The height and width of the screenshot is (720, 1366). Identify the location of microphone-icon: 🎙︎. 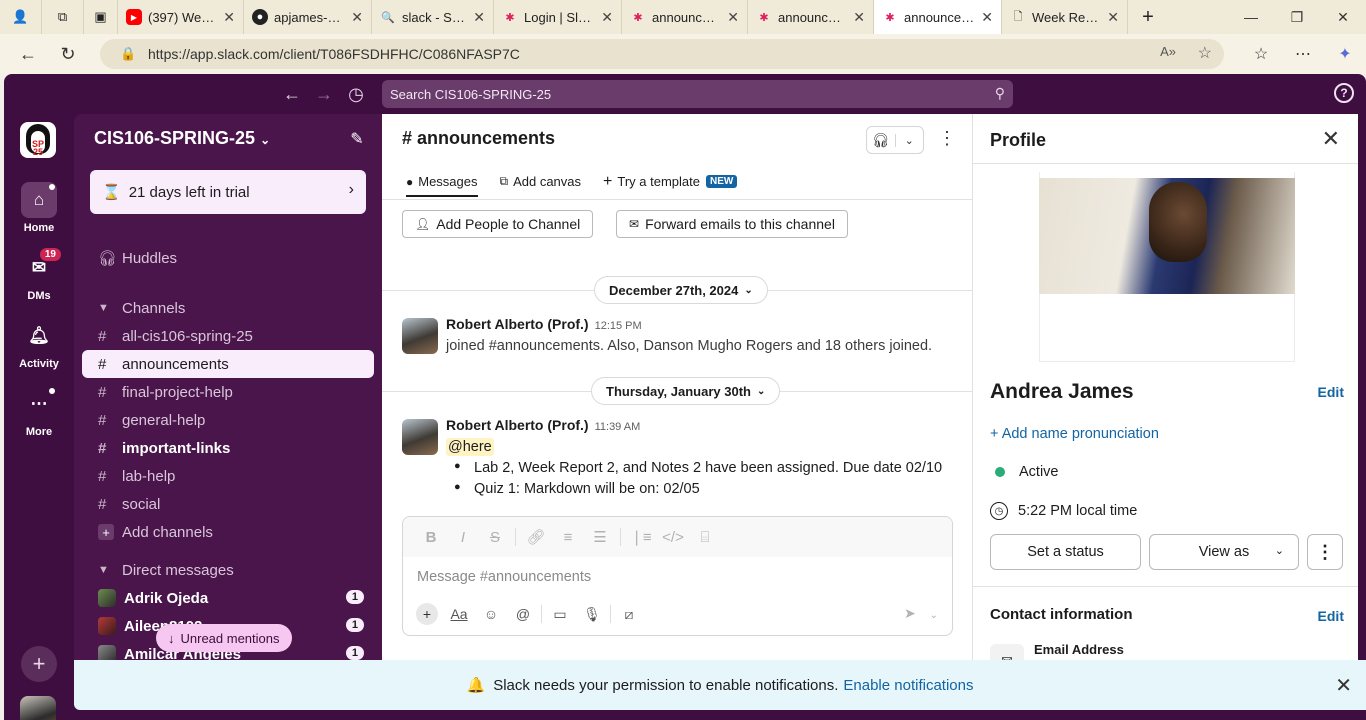
(592, 614).